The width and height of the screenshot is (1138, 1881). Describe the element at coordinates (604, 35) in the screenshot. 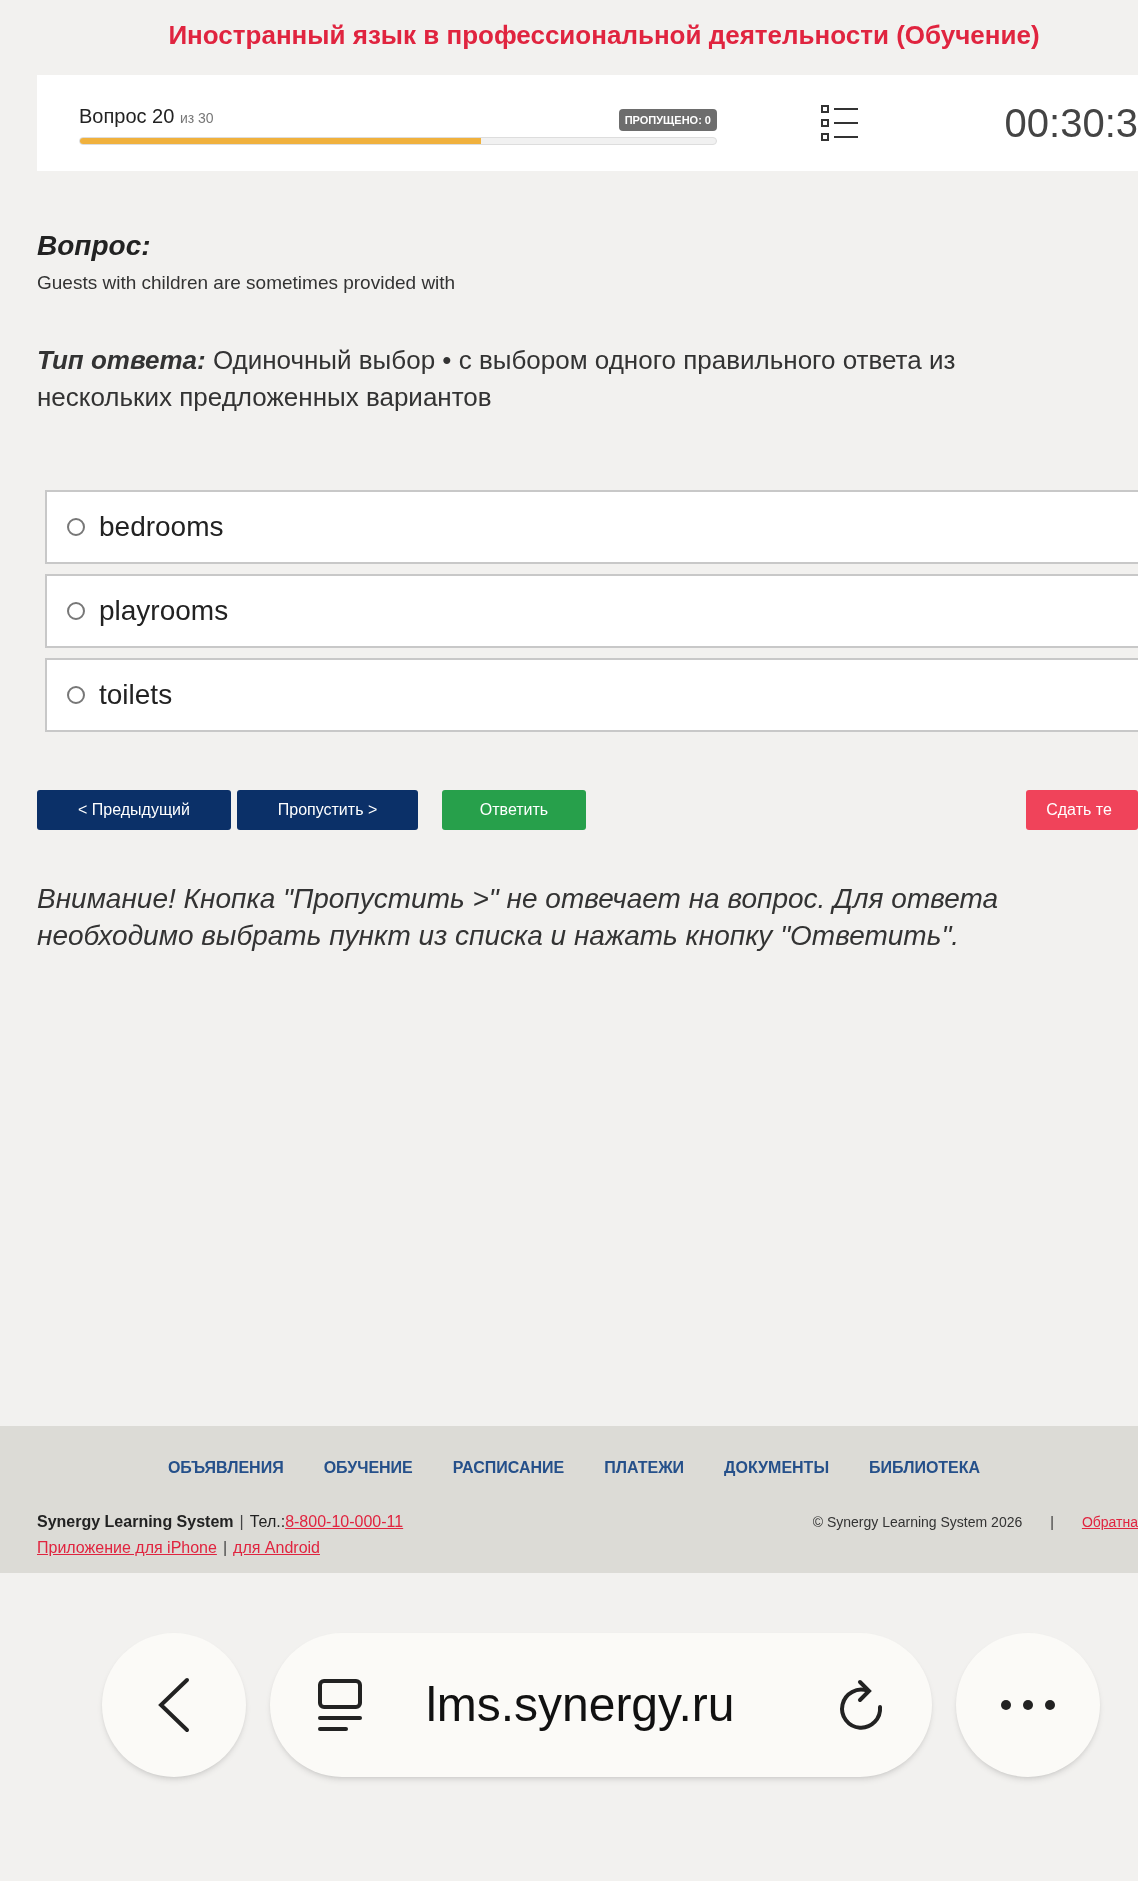

I see `course-title: Иностранный язык в профессиональной деятельности (Обучение)` at that location.